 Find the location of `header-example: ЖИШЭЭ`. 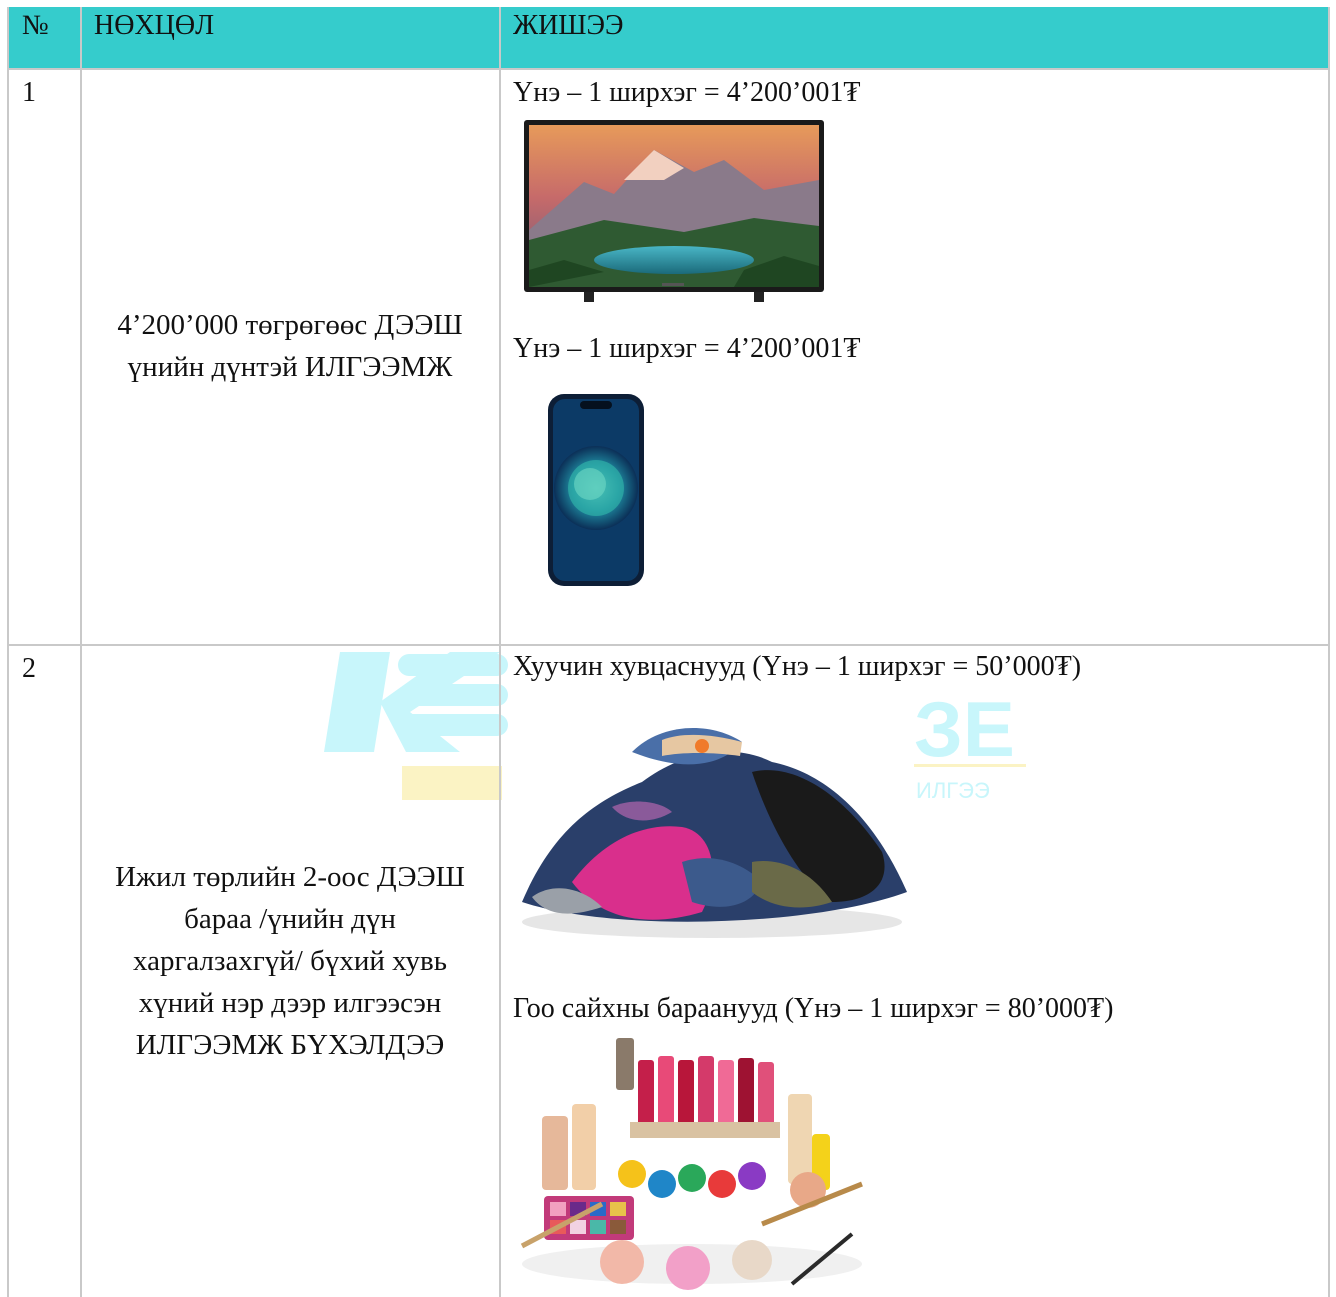

header-example: ЖИШЭЭ is located at coordinates (568, 25).